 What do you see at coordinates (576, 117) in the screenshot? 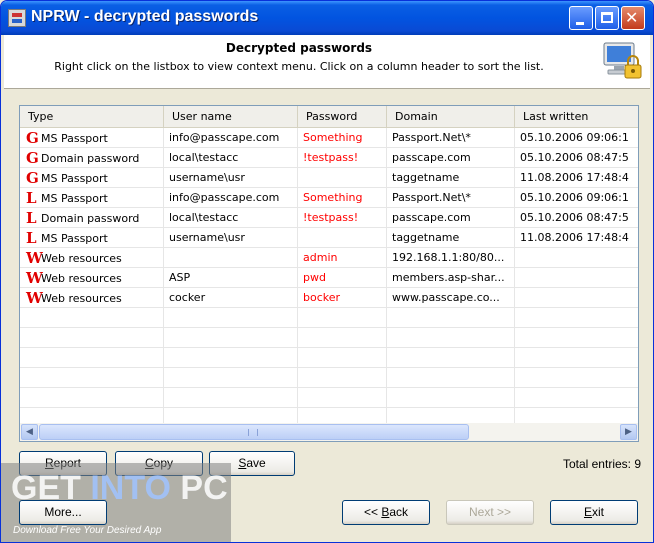
I see `column-header-last-written: Last written` at bounding box center [576, 117].